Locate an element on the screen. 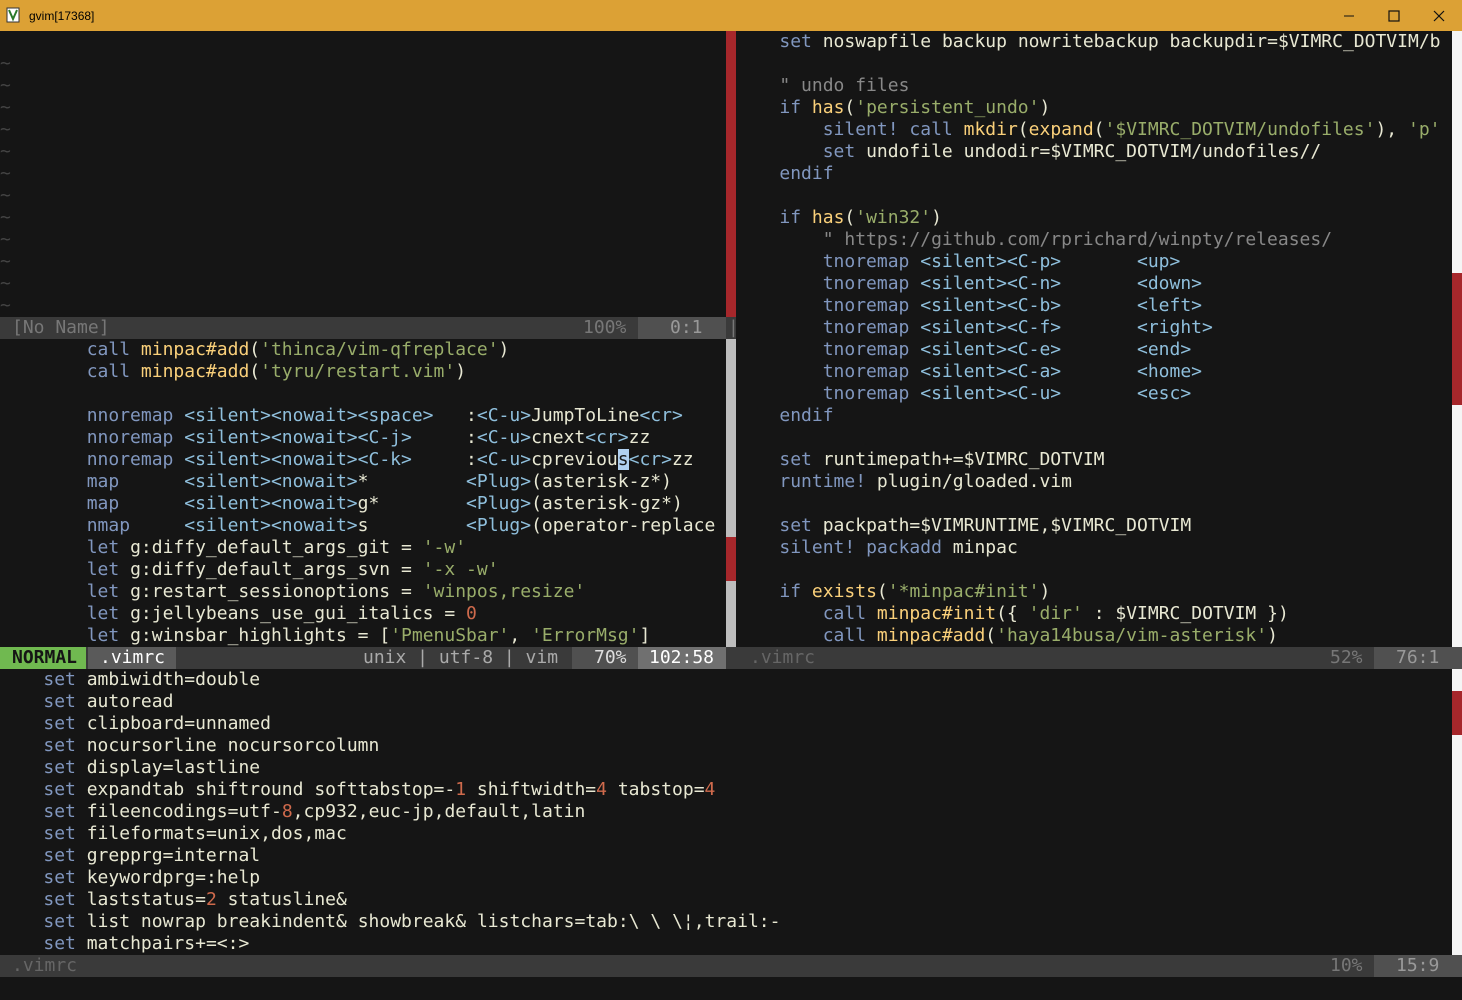 The height and width of the screenshot is (1000, 1462). code-line: if has('win32') is located at coordinates (1094, 218).